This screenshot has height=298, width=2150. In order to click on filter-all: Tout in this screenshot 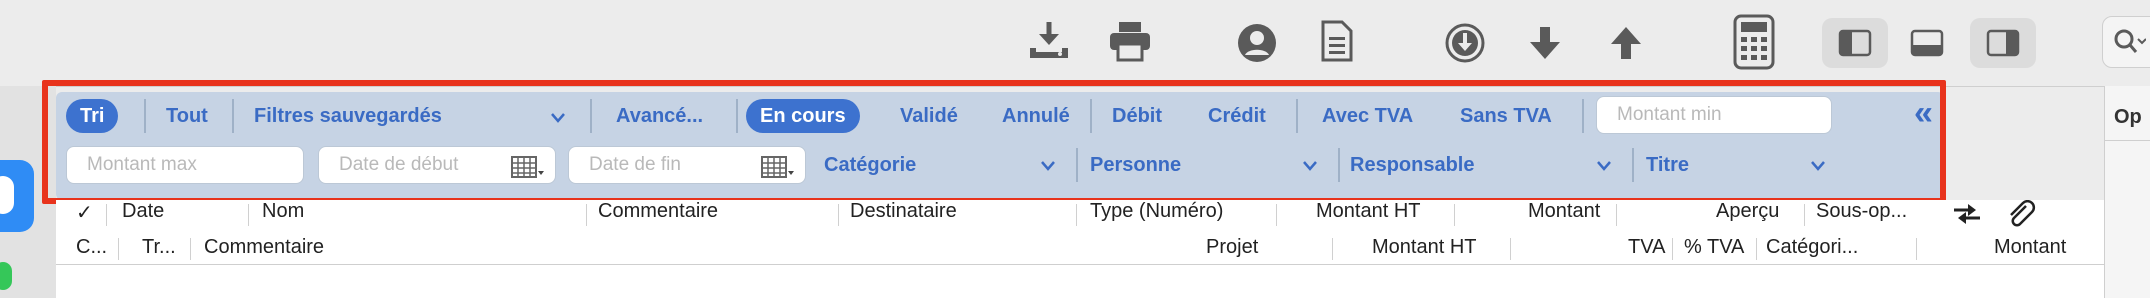, I will do `click(187, 116)`.